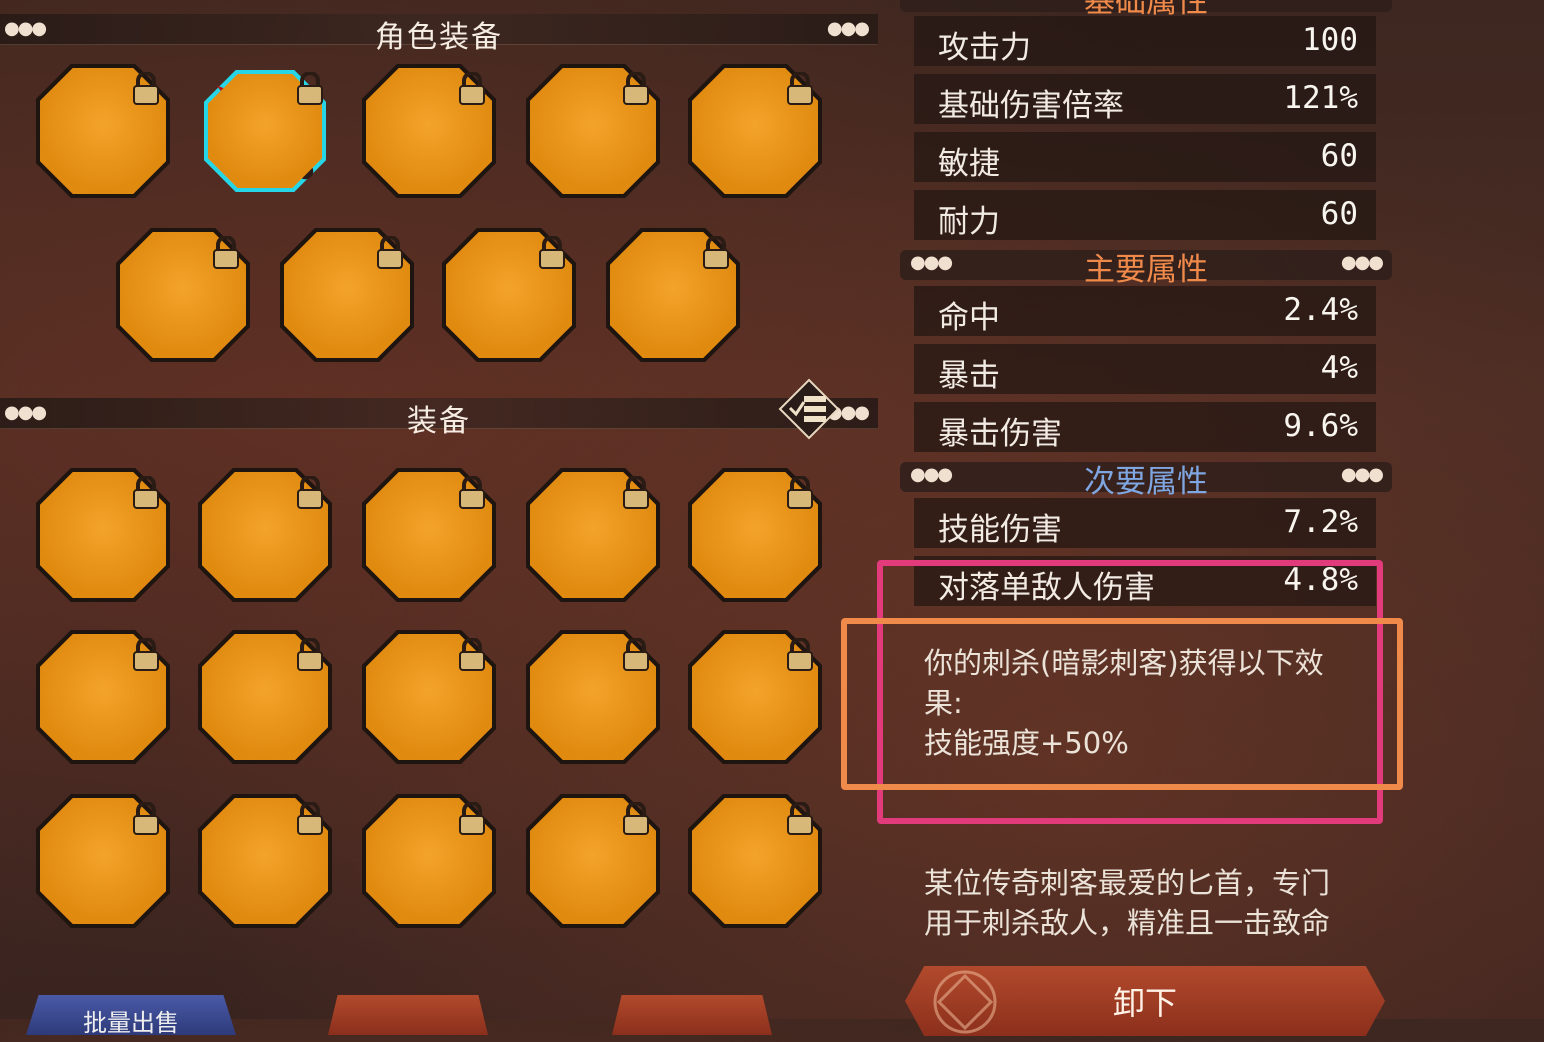 This screenshot has width=1544, height=1042. I want to click on flavor-text-line: 某位传奇刺客最爱的匕首，专门, so click(1127, 883).